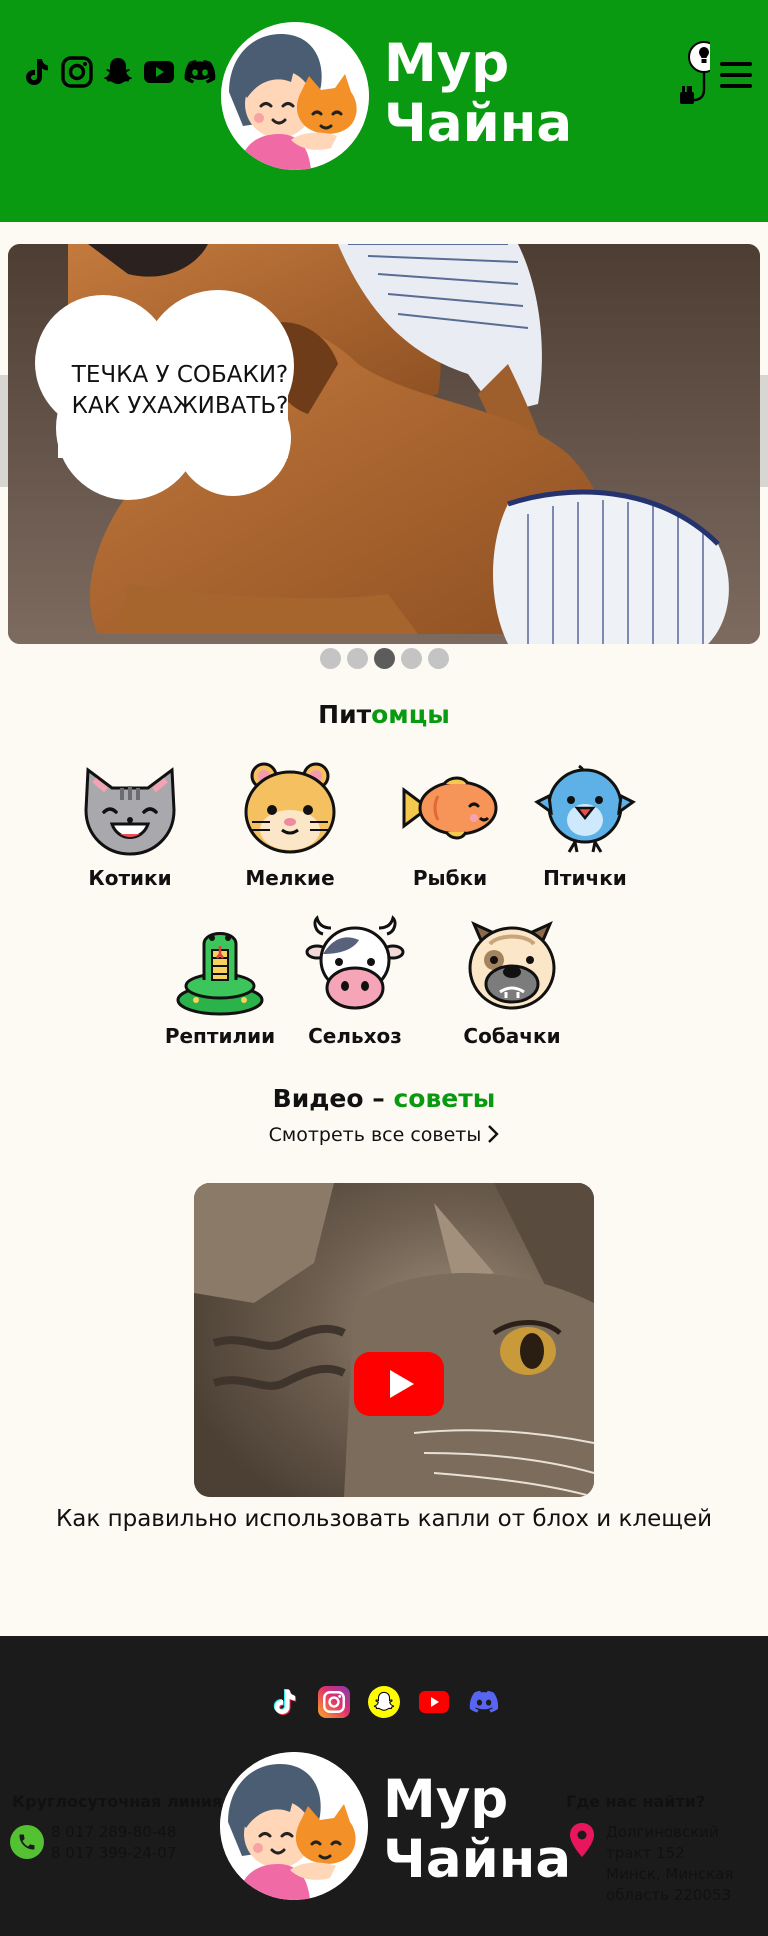 The image size is (768, 1936). I want to click on slider-dots, so click(384, 658).